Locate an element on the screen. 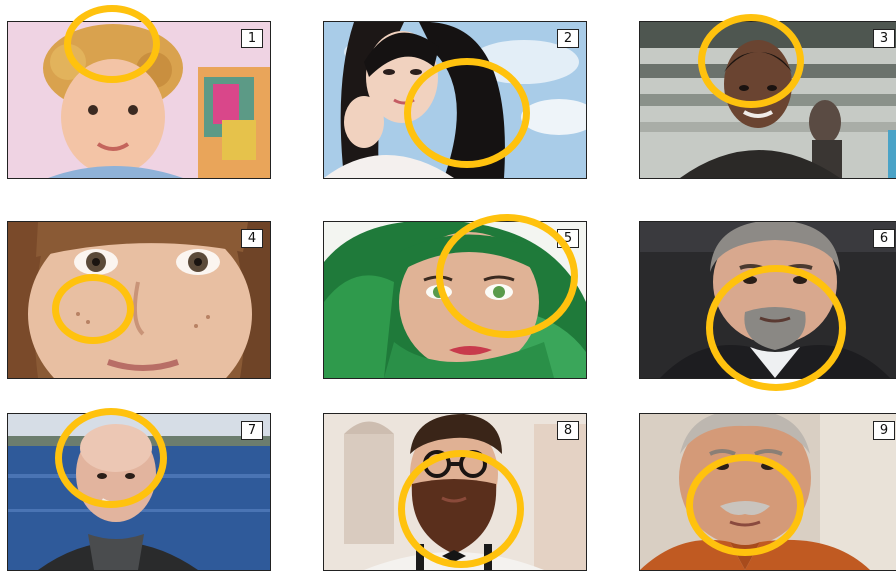 This screenshot has width=896, height=573. tile-number-badge: 8 is located at coordinates (568, 430).